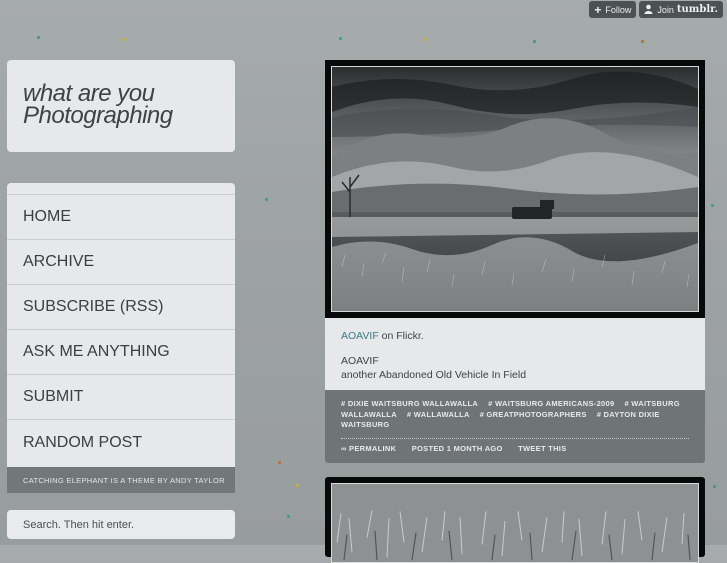  I want to click on nav-item-home: HOME, so click(121, 217).